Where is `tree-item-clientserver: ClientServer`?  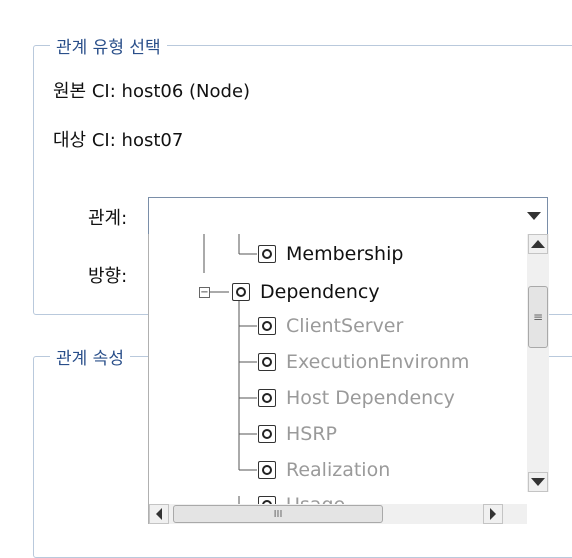
tree-item-clientserver: ClientServer is located at coordinates (330, 326).